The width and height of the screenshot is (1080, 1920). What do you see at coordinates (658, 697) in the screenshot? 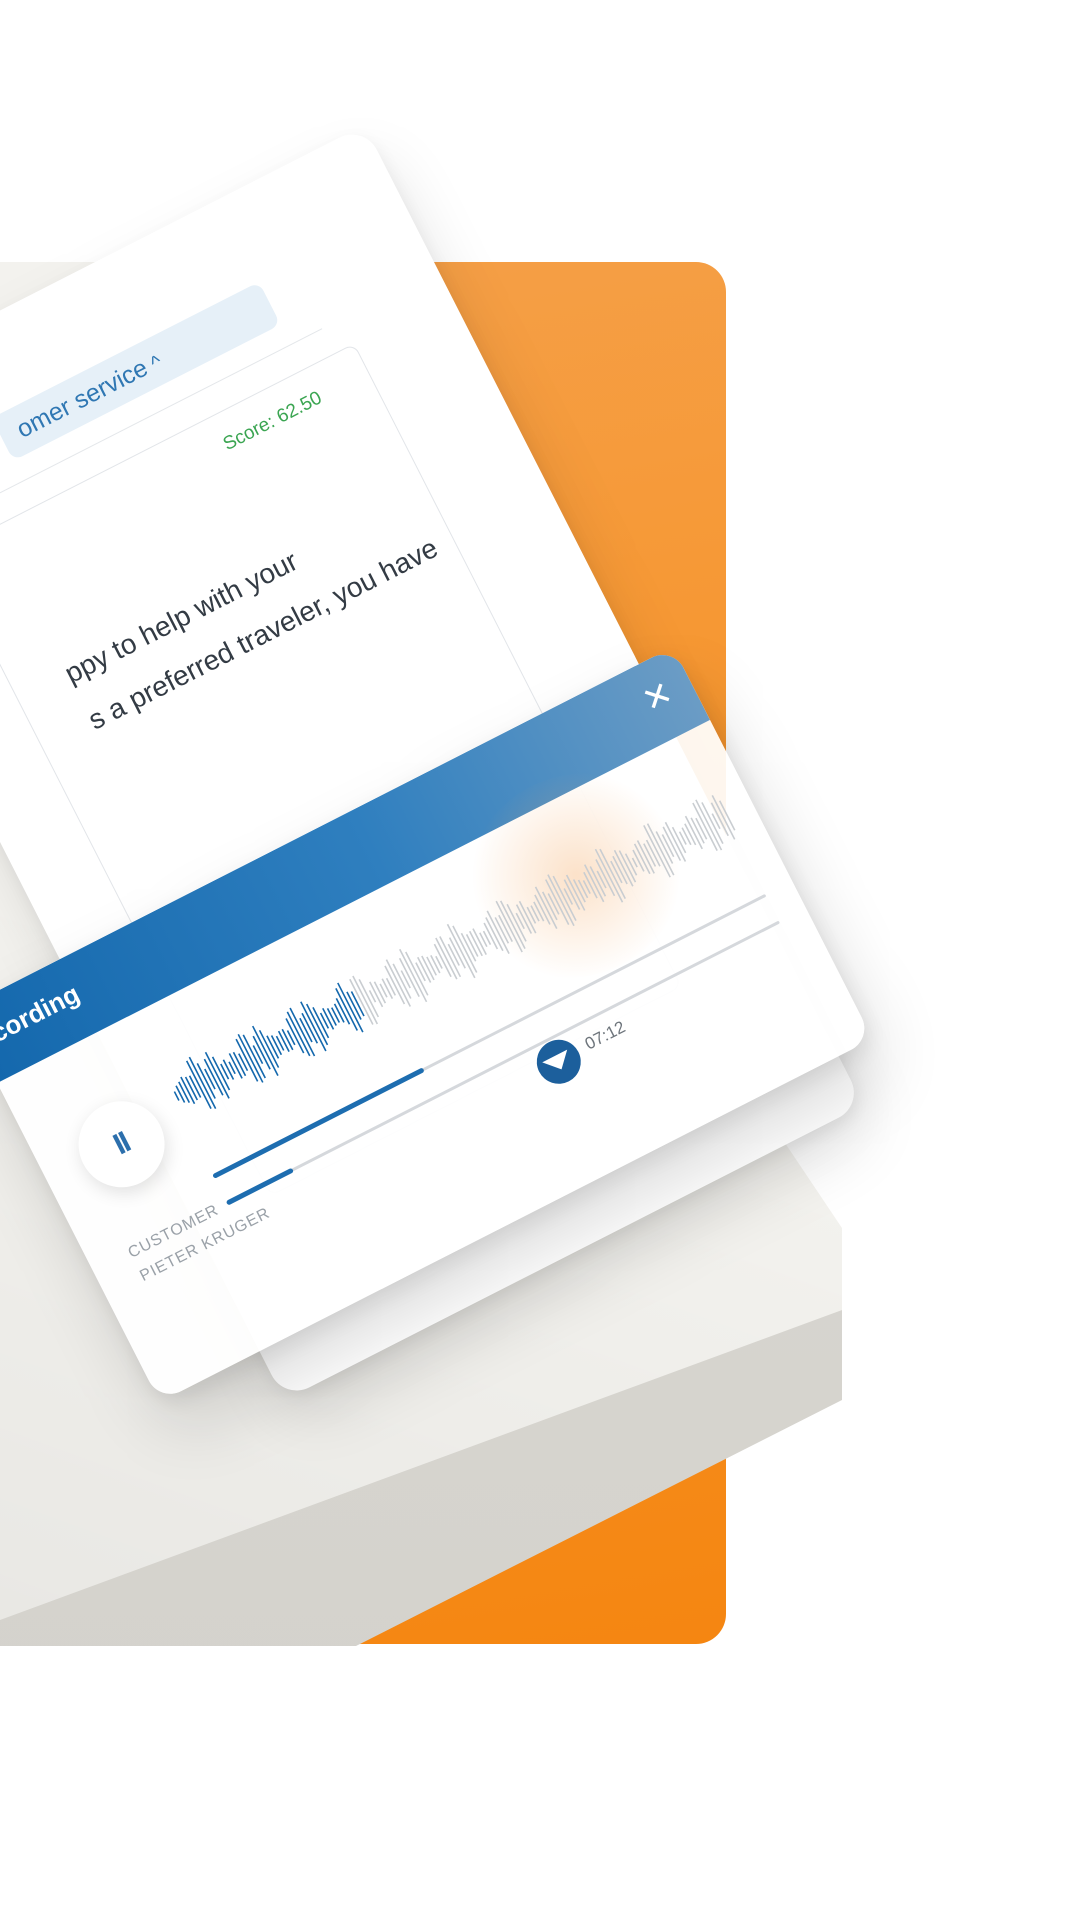
I see `close-icon: ✕` at bounding box center [658, 697].